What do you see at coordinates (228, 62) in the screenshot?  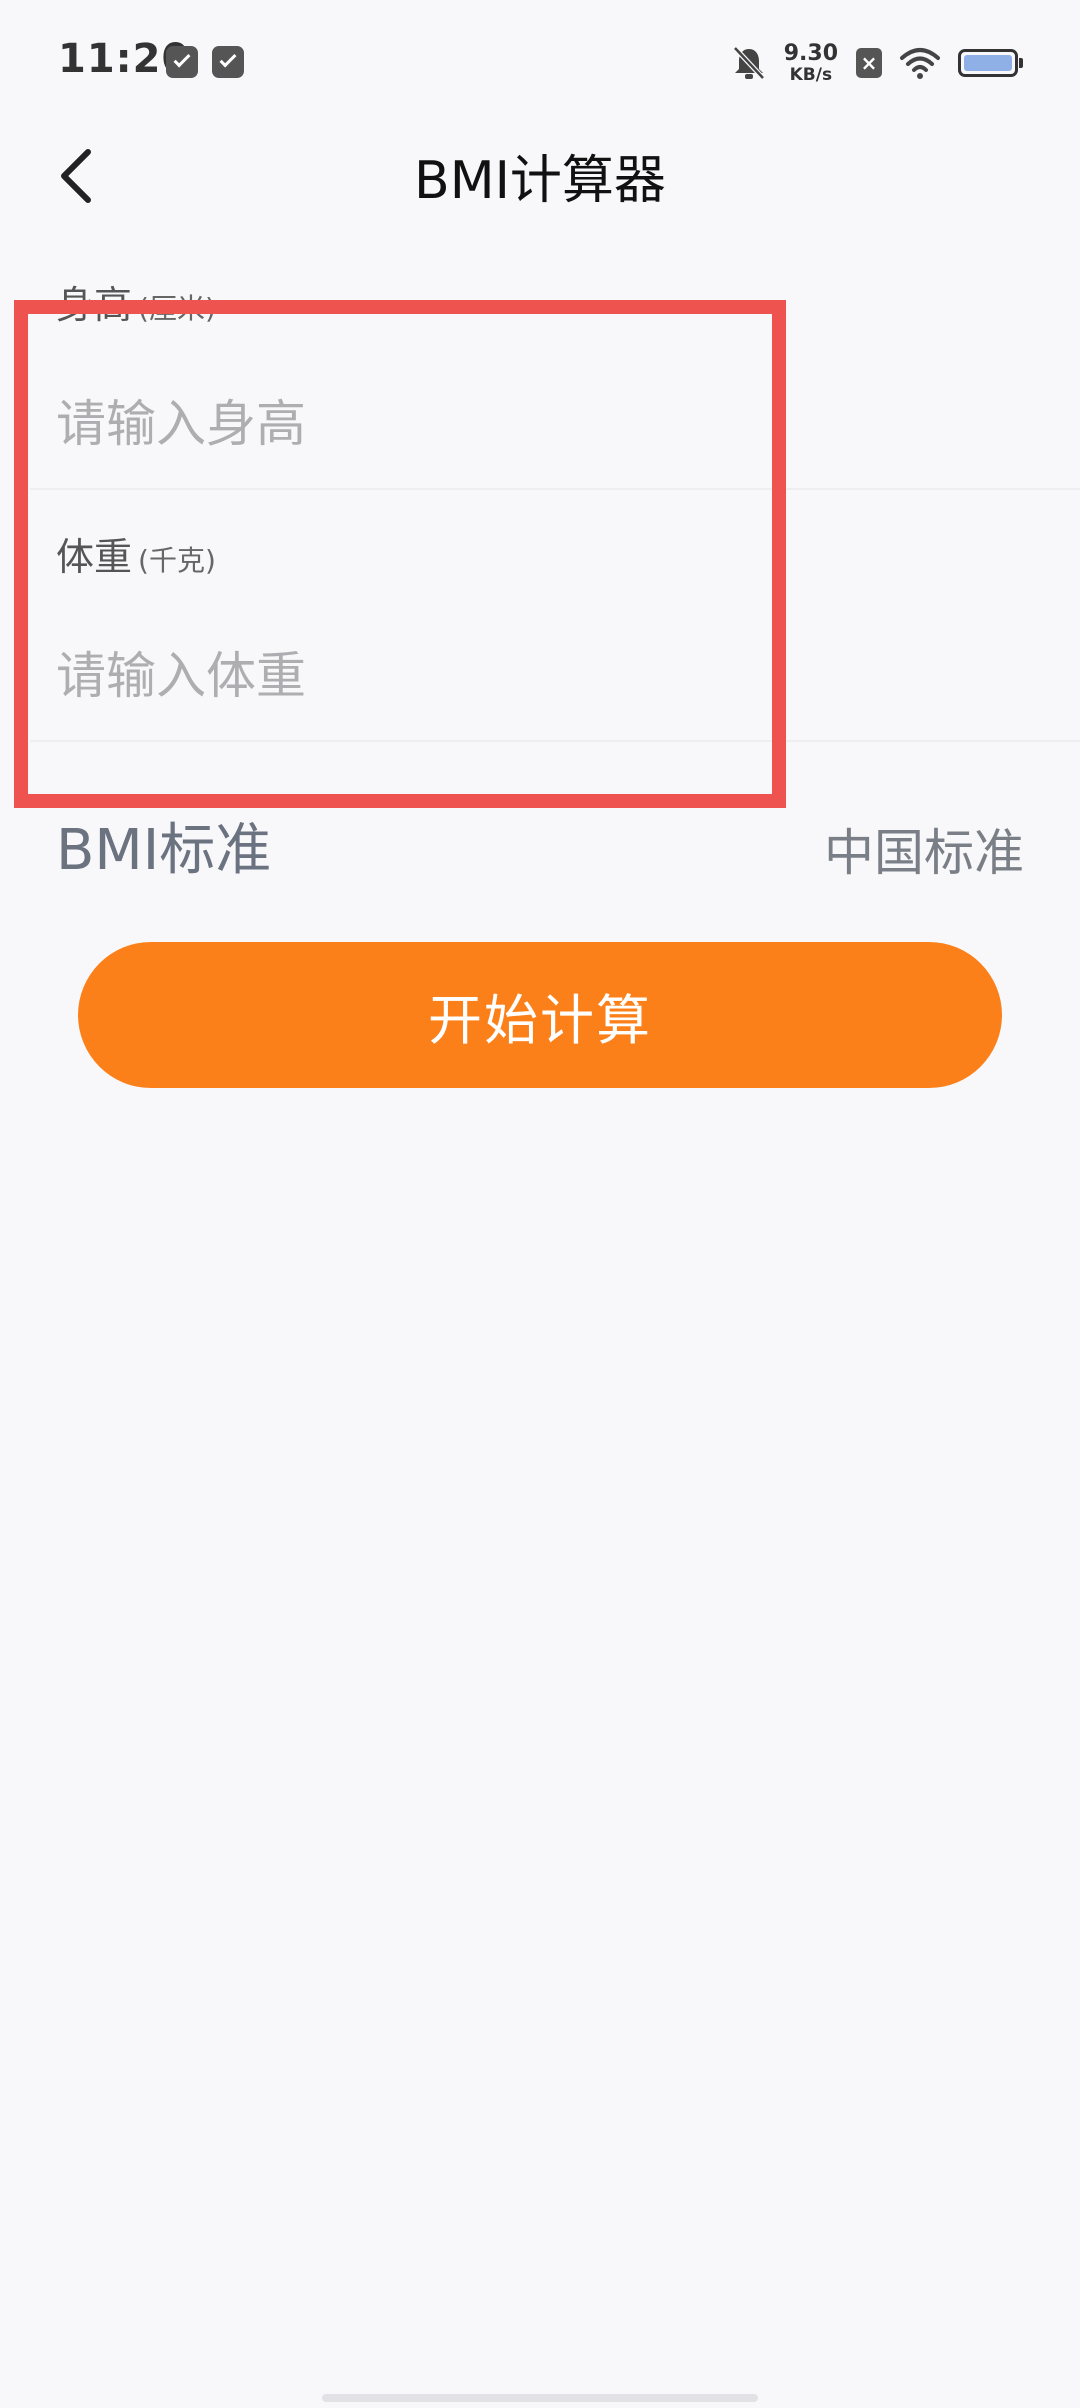 I see `calendar-icon` at bounding box center [228, 62].